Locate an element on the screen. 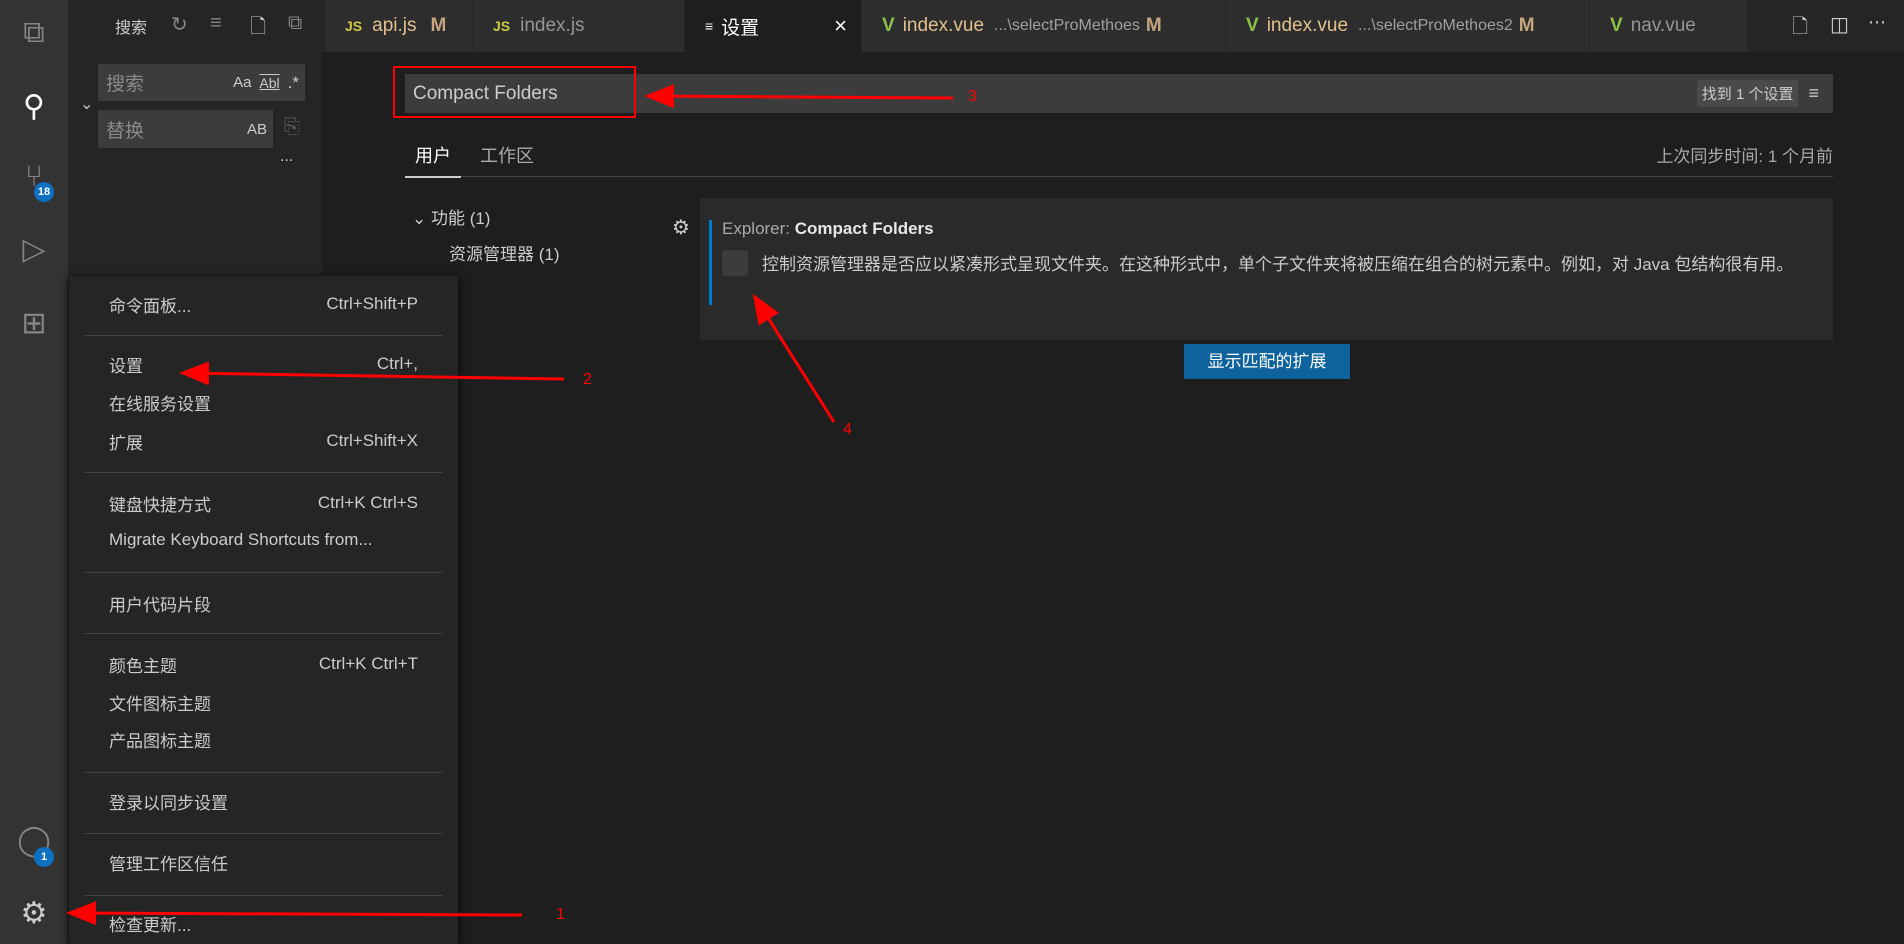 Image resolution: width=1904 pixels, height=944 pixels. annotation-label-2: 2 is located at coordinates (587, 379).